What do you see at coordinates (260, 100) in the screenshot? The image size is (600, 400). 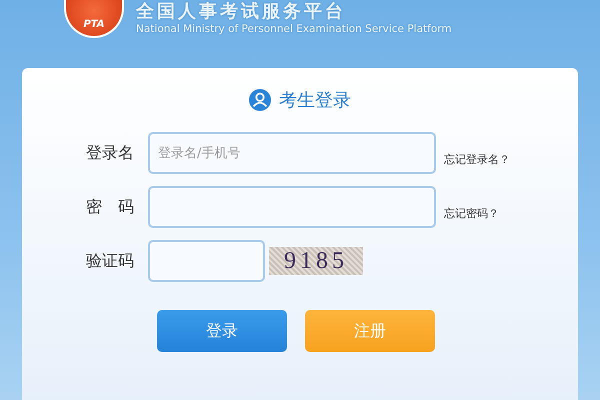 I see `user-icon` at bounding box center [260, 100].